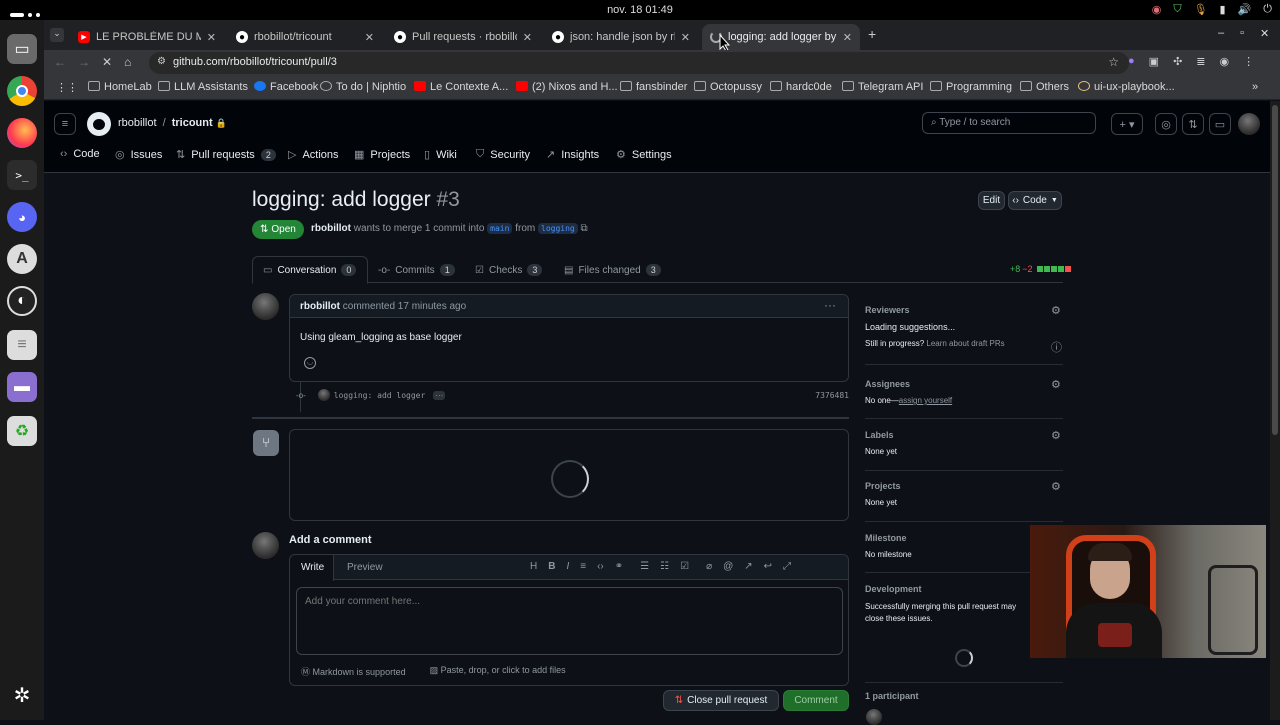  I want to click on new-tab-button: +, so click(872, 34).